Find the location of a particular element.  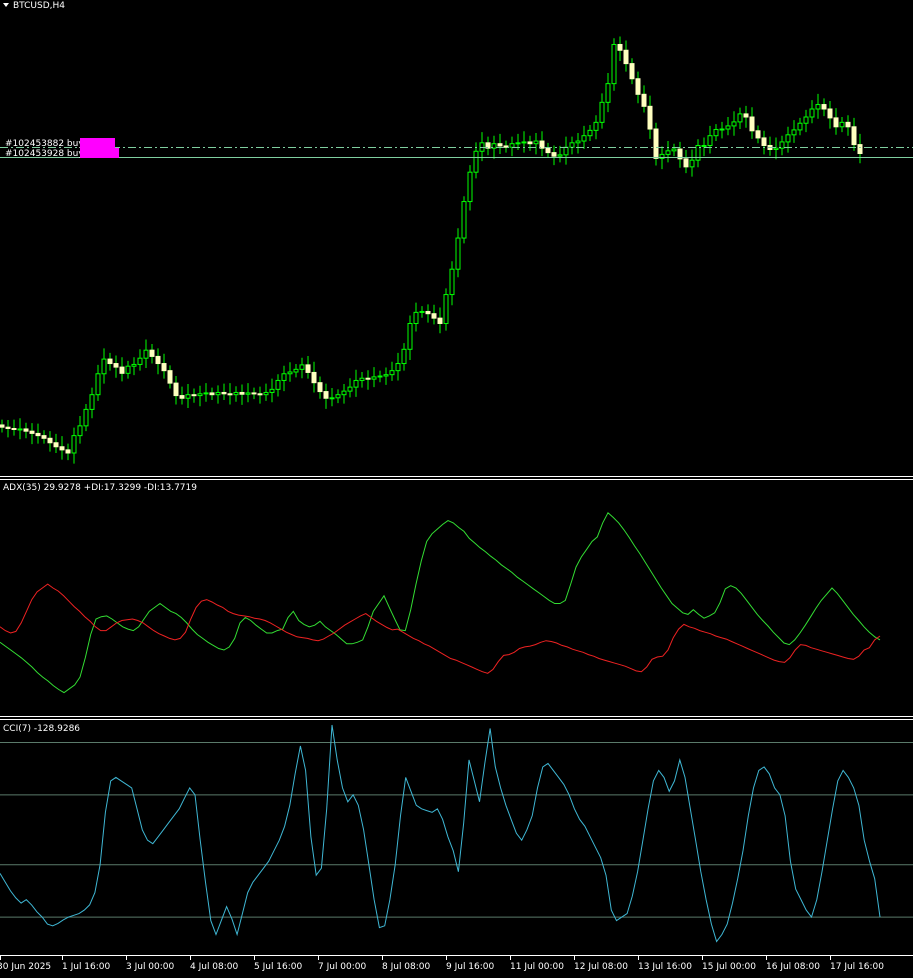

time-tick-label: 5 Jul 16:00 is located at coordinates (278, 967).